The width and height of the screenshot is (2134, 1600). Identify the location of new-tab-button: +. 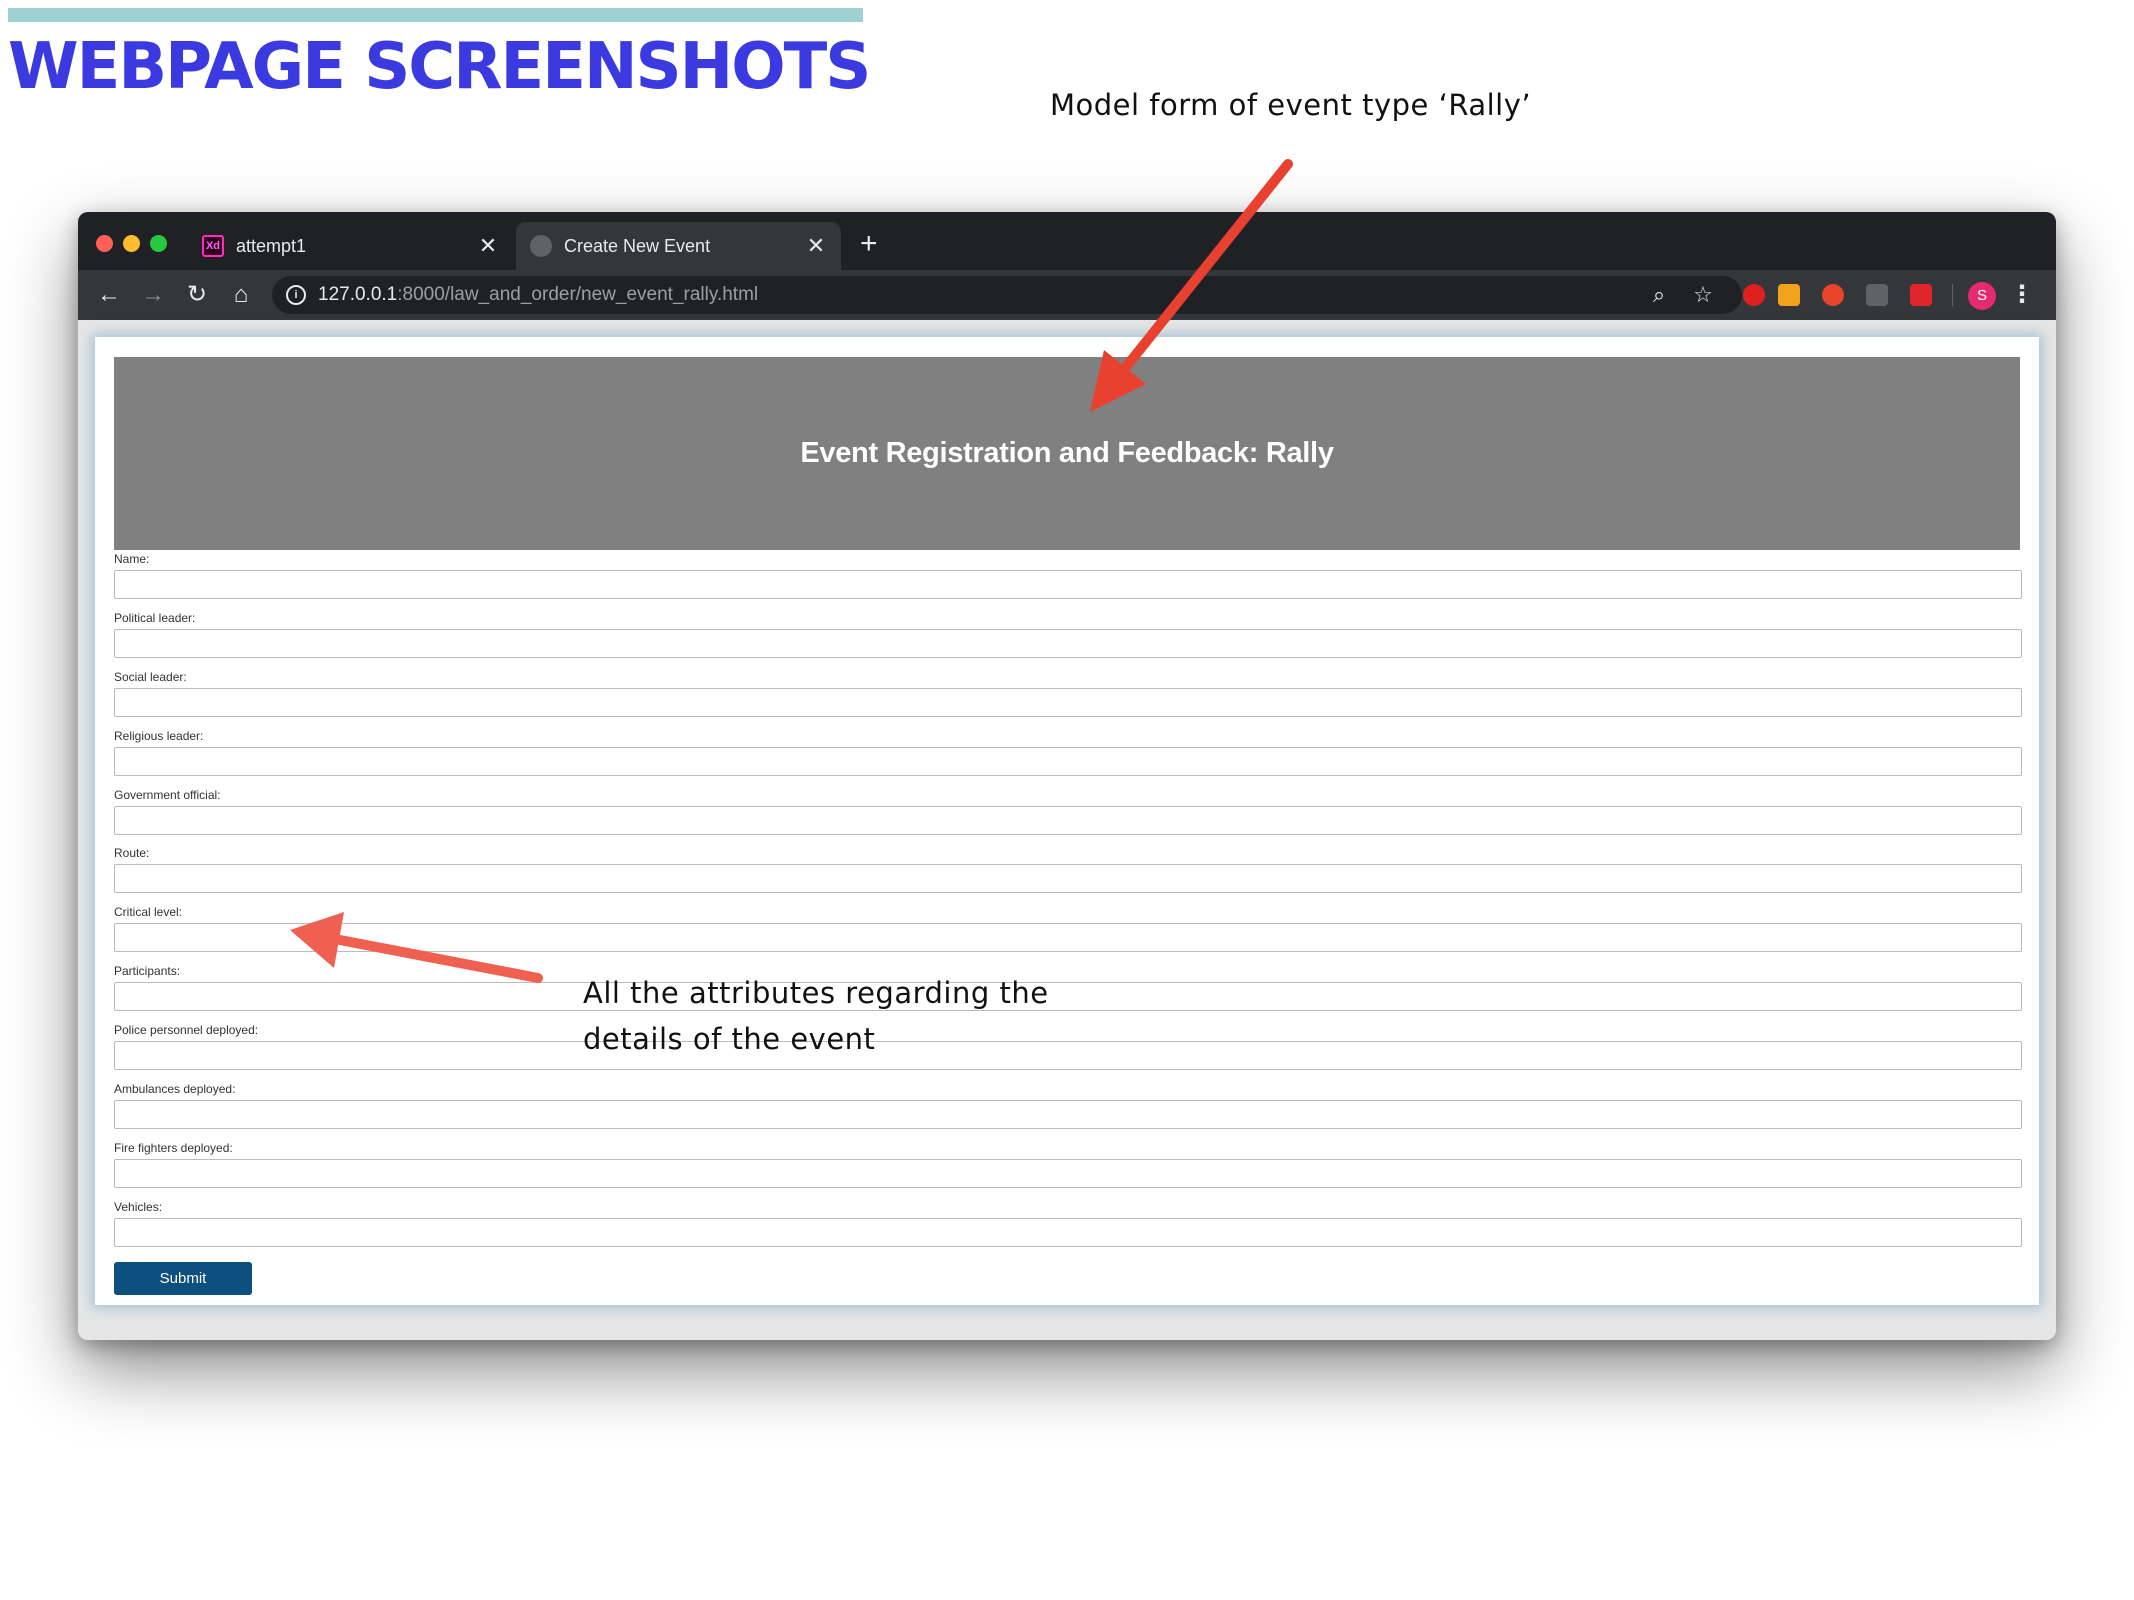
(869, 244).